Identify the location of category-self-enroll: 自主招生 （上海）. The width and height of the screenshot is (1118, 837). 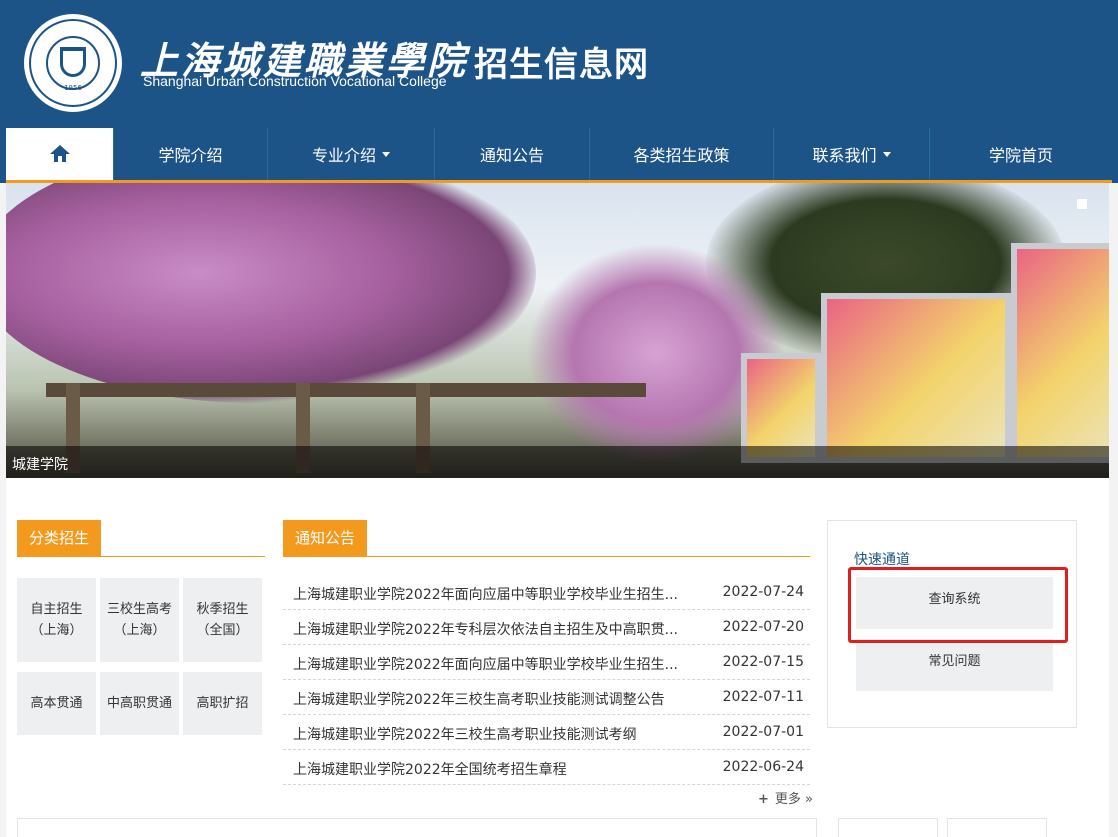
(56, 620).